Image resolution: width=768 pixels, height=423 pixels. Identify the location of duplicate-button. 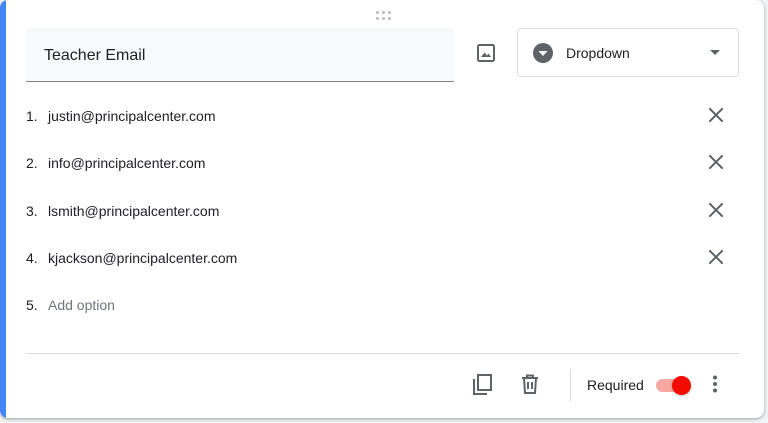
(482, 384).